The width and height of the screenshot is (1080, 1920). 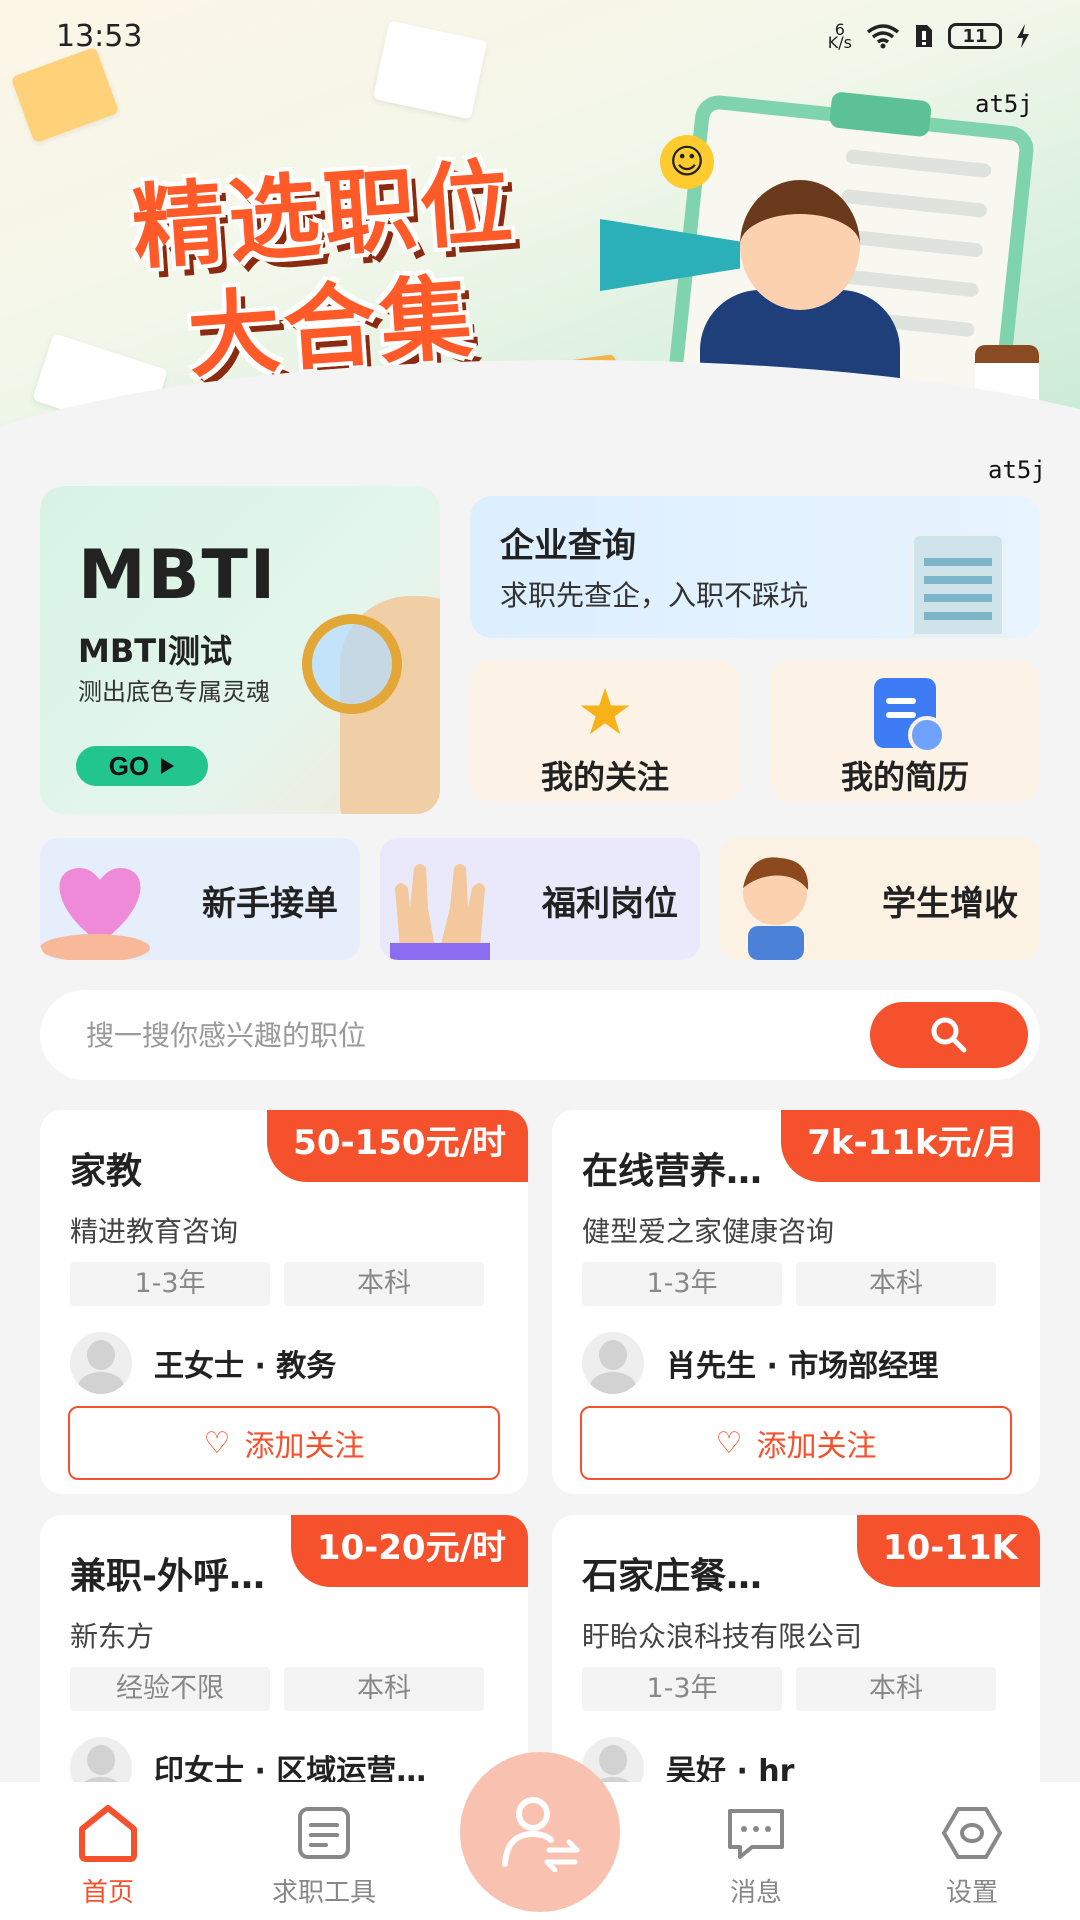 What do you see at coordinates (108, 1833) in the screenshot?
I see `home-icon` at bounding box center [108, 1833].